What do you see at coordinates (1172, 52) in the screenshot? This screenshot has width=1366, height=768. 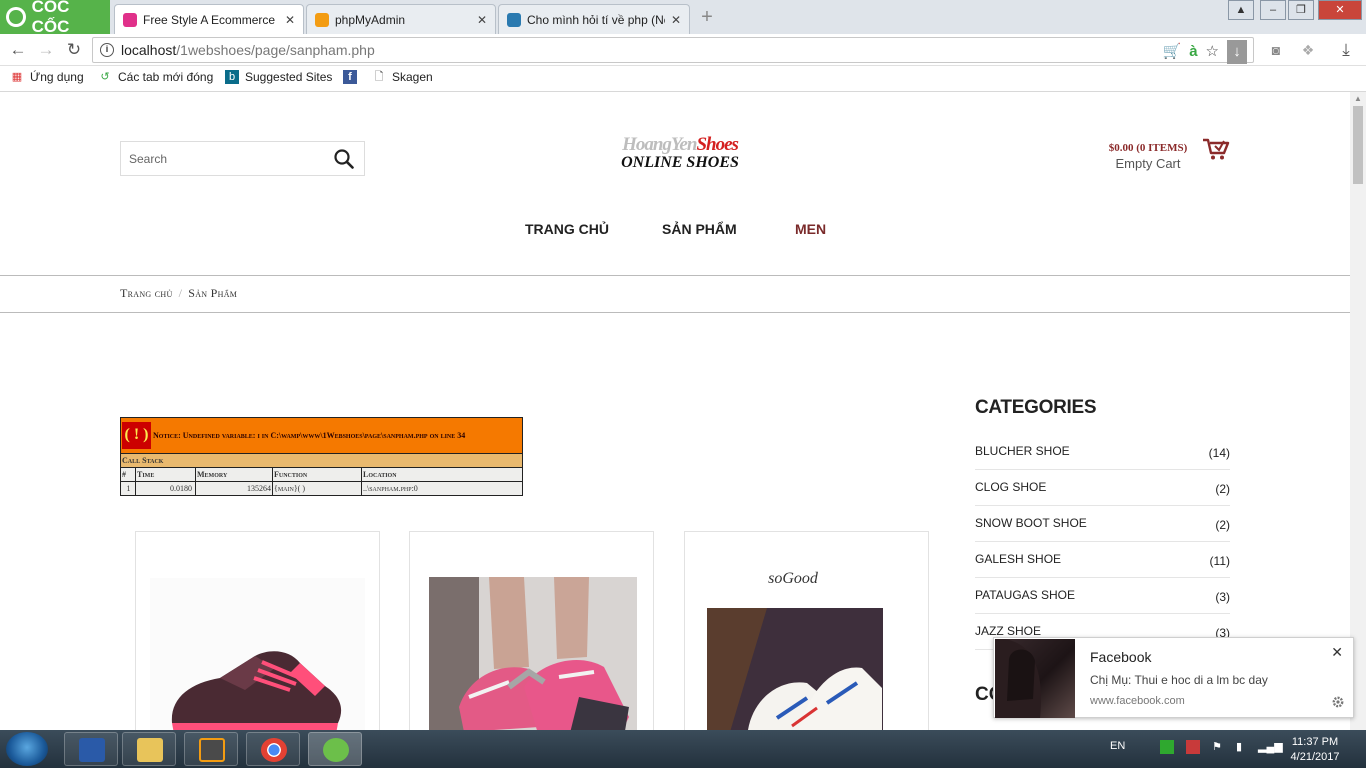 I see `shopping-cart-icon: 🛒` at bounding box center [1172, 52].